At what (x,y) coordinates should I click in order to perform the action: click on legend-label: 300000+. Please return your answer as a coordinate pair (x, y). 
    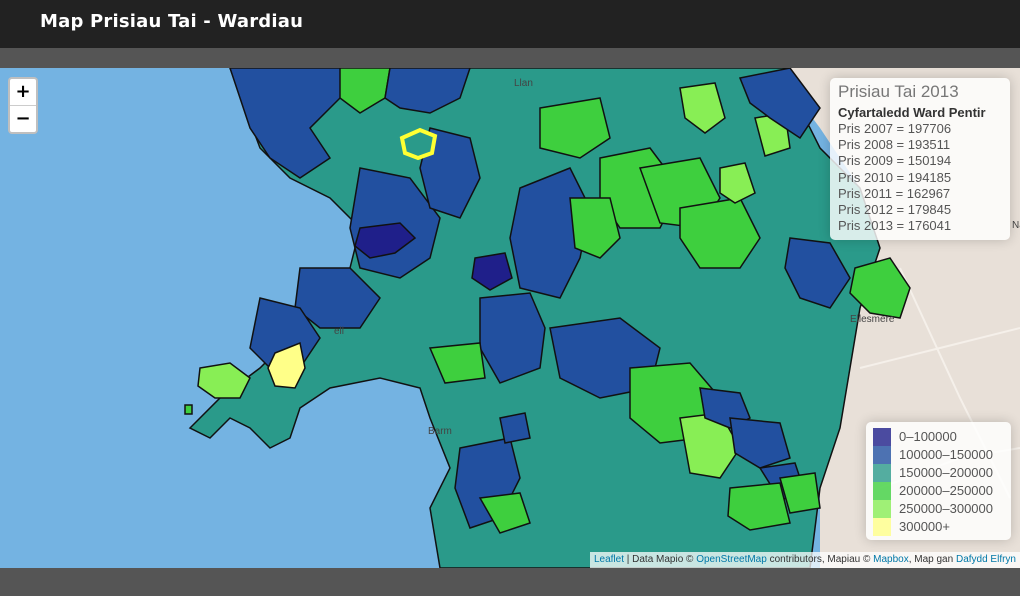
    Looking at the image, I should click on (924, 526).